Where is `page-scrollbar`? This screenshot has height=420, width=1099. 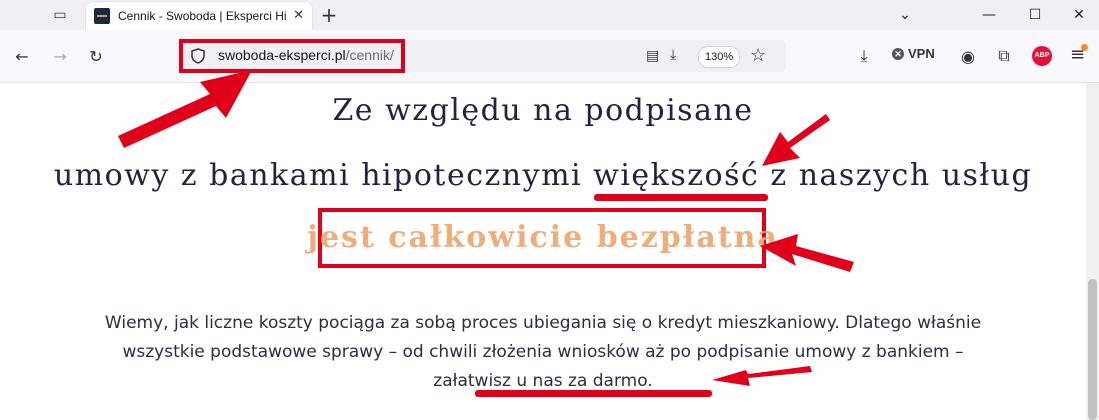
page-scrollbar is located at coordinates (1092, 251).